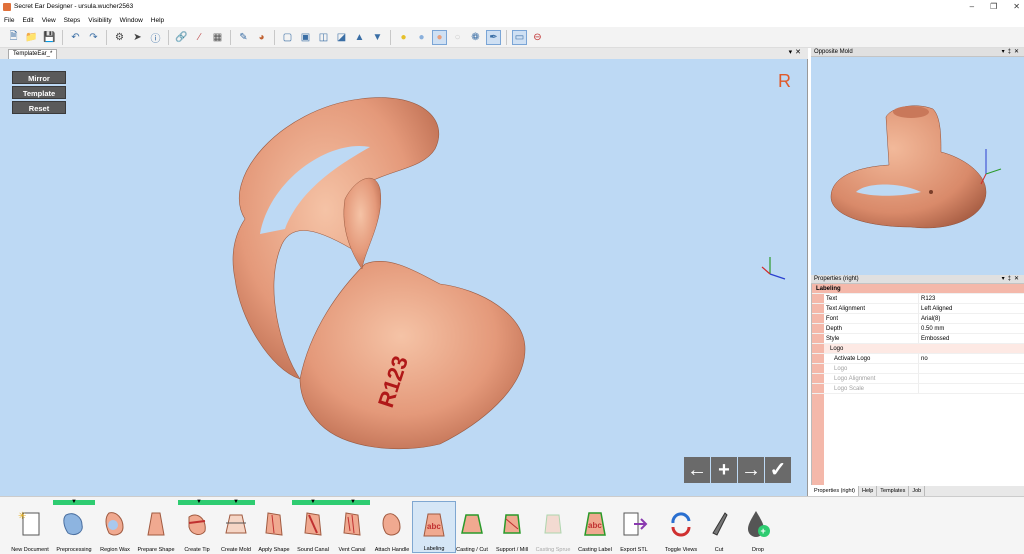 This screenshot has width=1024, height=554. I want to click on maximize-icon: ❐, so click(993, 6).